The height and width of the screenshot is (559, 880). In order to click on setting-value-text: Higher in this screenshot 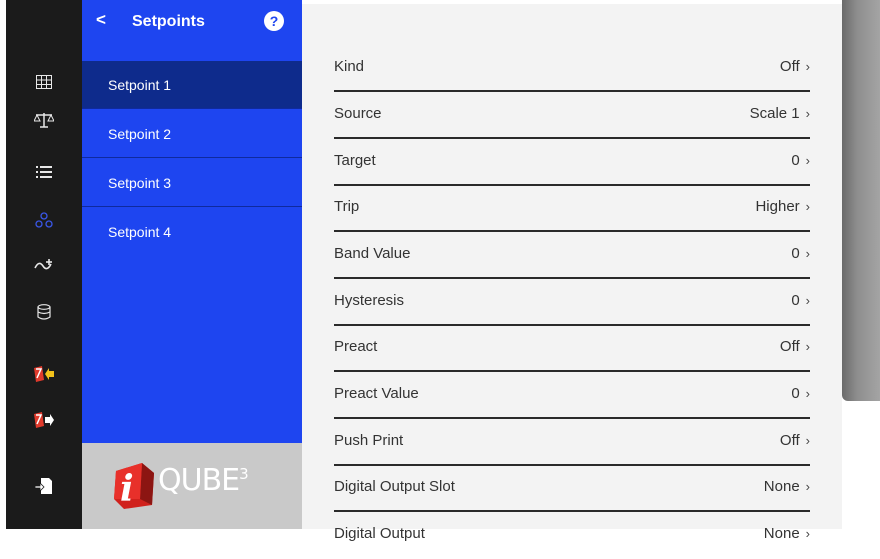, I will do `click(777, 206)`.